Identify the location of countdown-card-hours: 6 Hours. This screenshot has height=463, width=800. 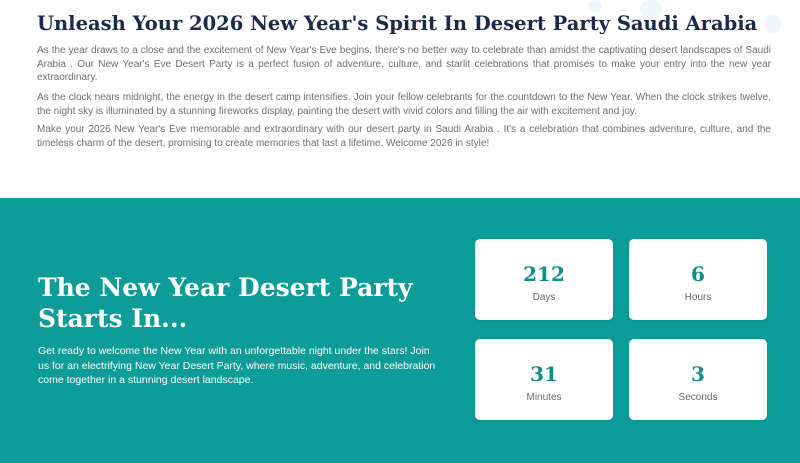
(698, 279).